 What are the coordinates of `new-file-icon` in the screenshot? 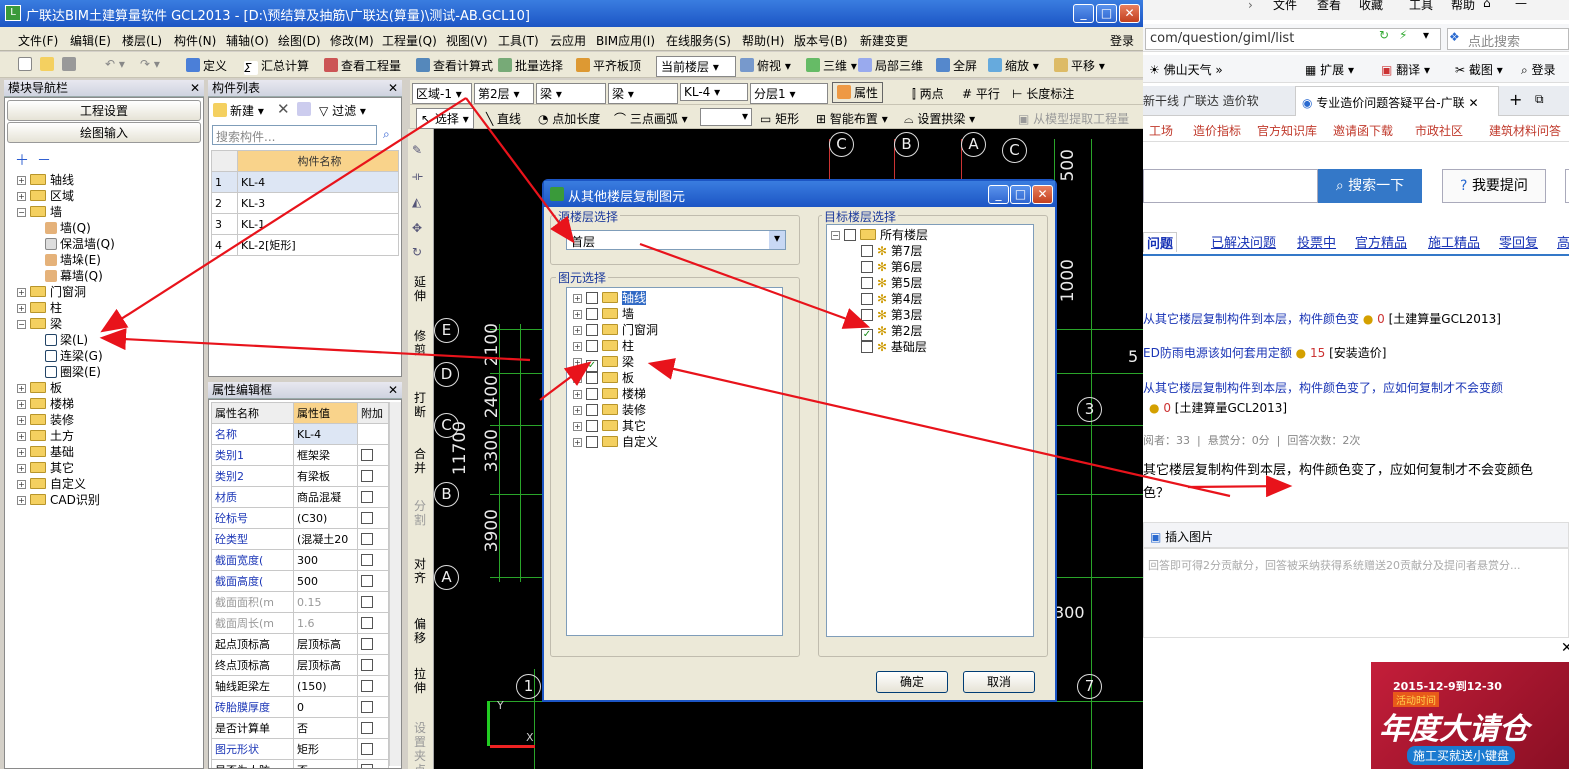 It's located at (26, 64).